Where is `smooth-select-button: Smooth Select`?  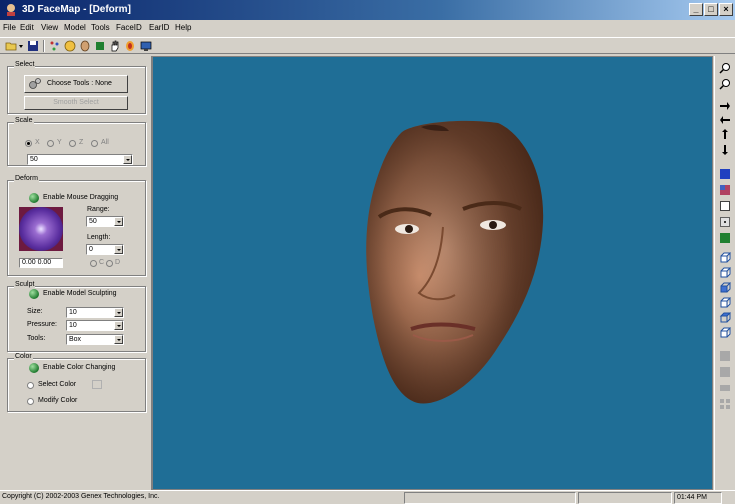
smooth-select-button: Smooth Select is located at coordinates (76, 103).